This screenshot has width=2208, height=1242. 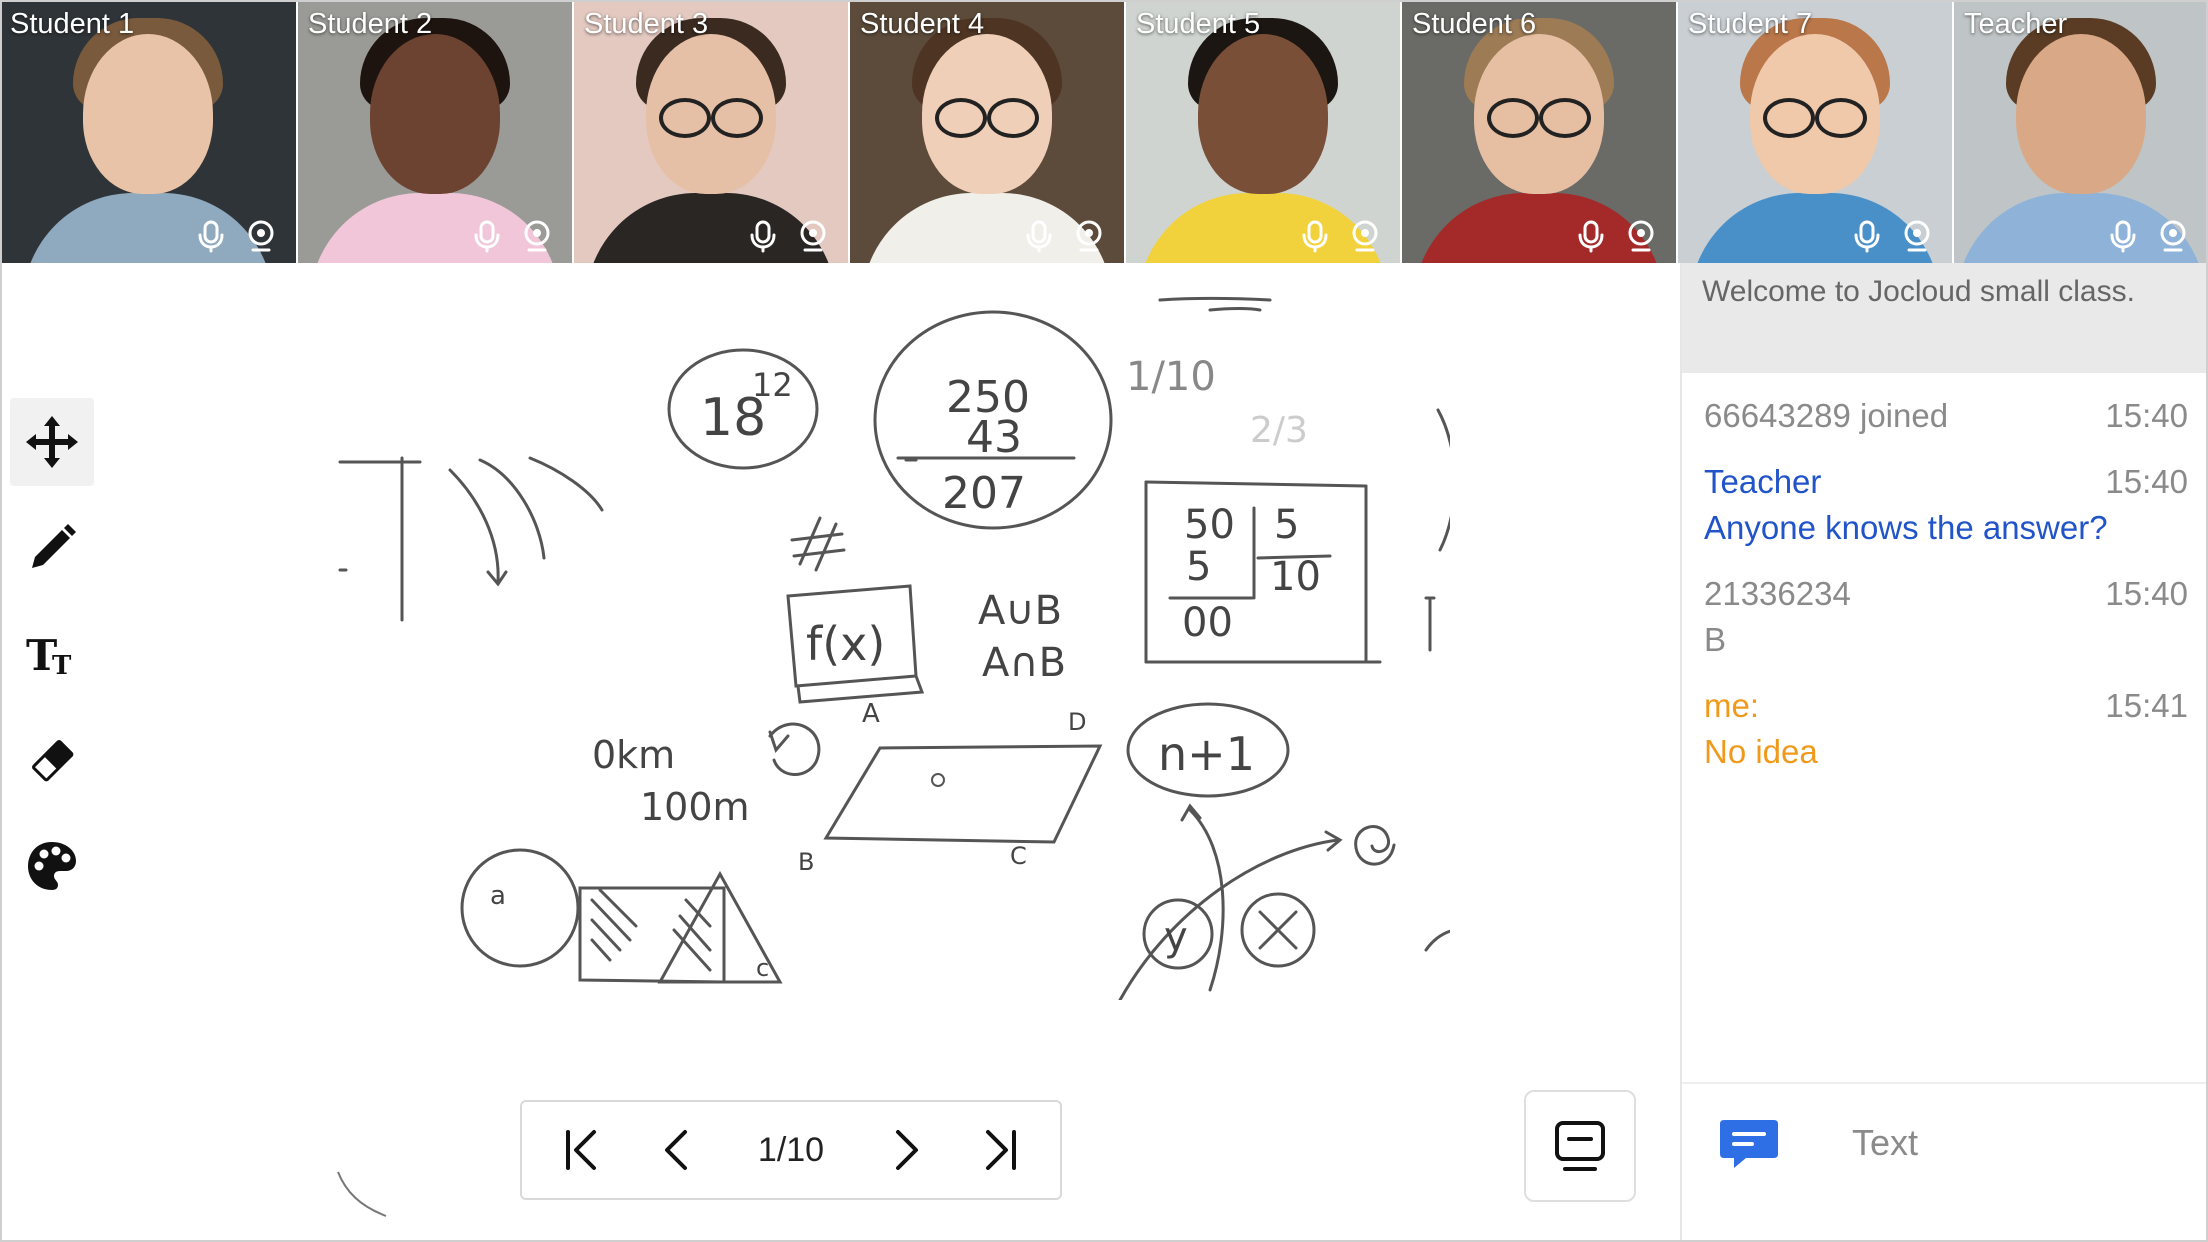 I want to click on page-indicator: 1/10, so click(x=791, y=1149).